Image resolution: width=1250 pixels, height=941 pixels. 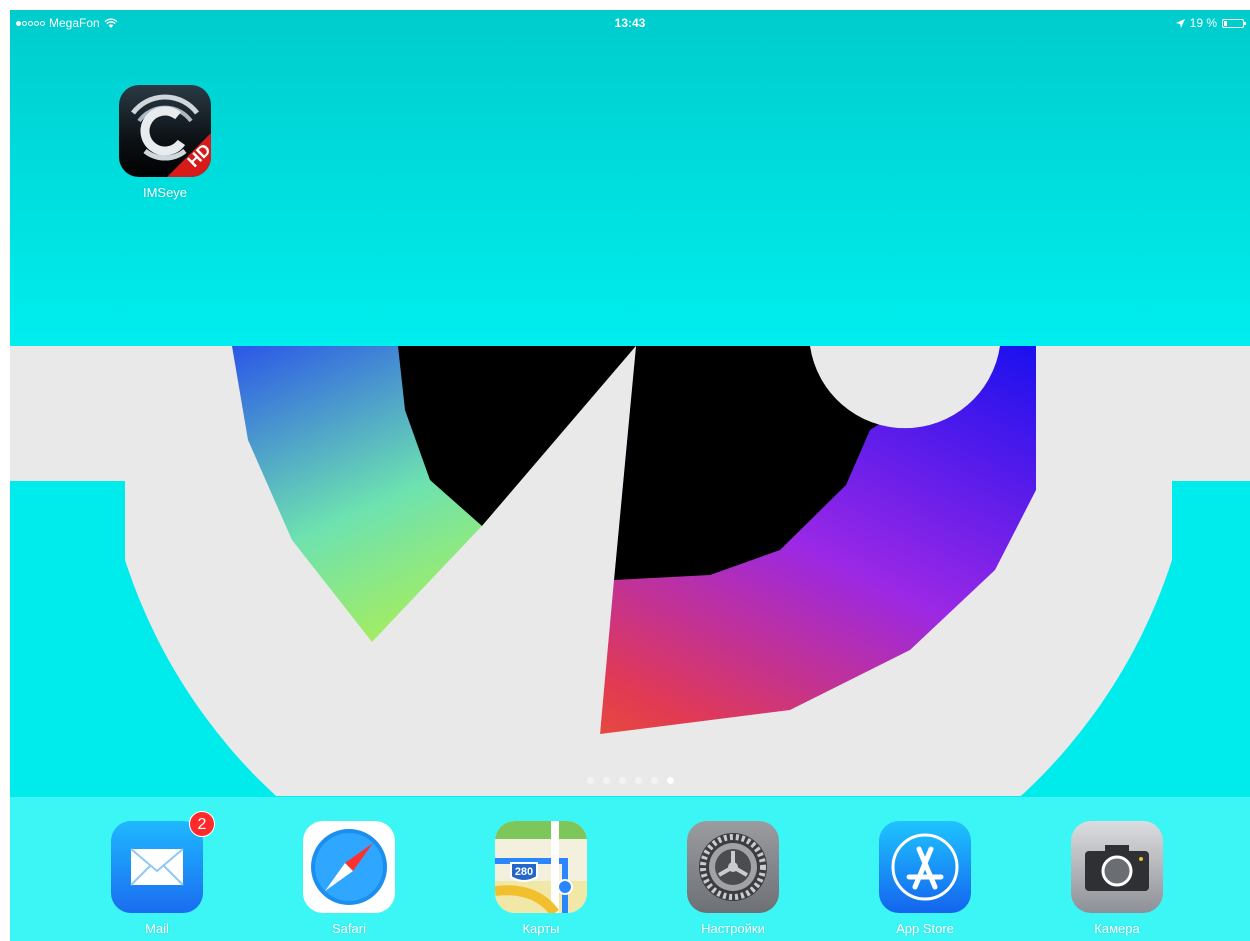 I want to click on battery-icon, so click(x=1234, y=23).